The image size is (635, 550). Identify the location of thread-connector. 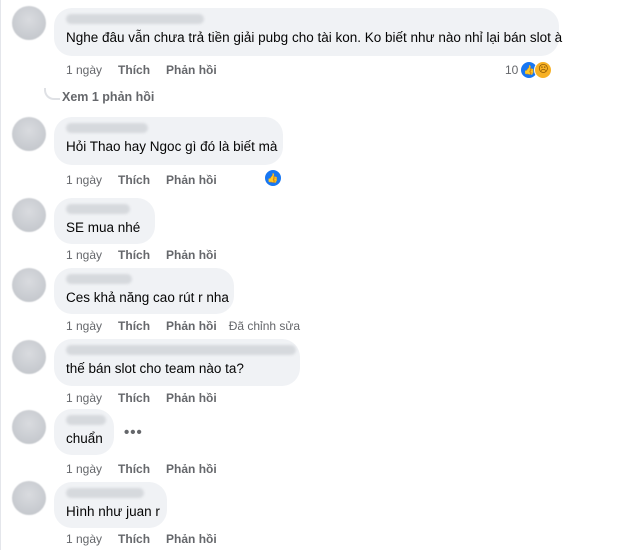
(52, 94).